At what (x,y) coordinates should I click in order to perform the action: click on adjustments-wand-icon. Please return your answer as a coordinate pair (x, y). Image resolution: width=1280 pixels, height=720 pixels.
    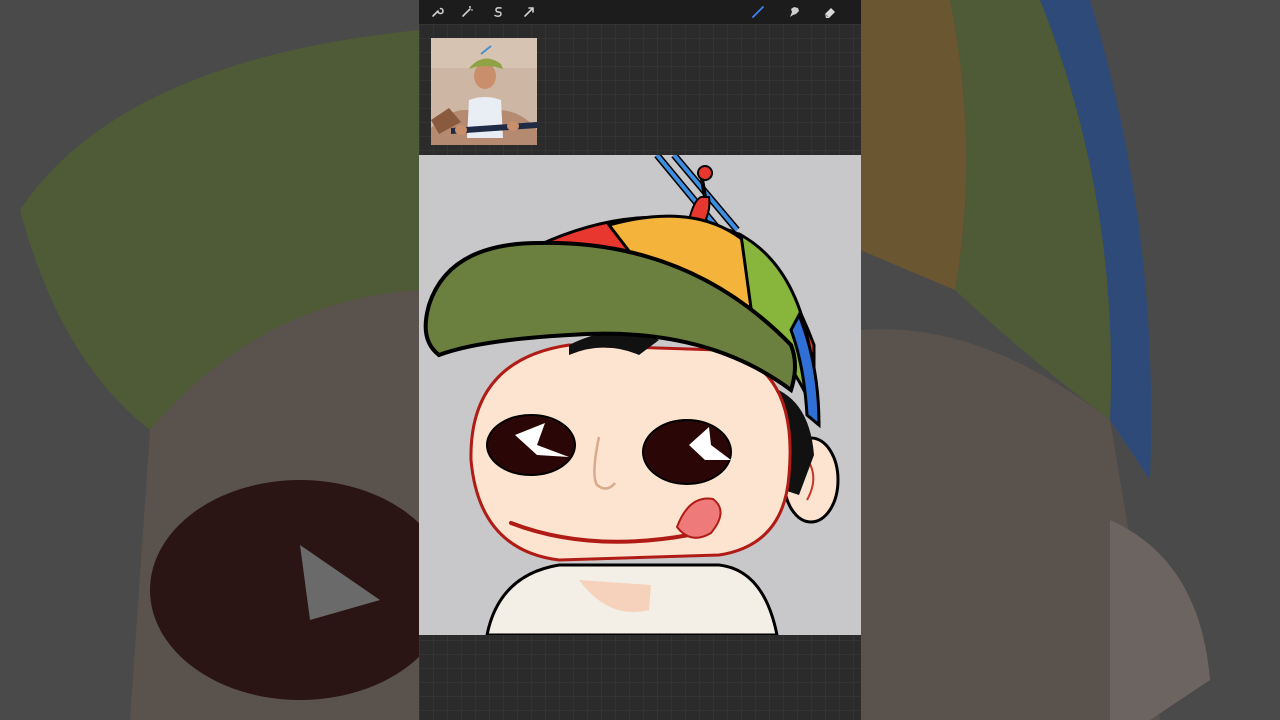
    Looking at the image, I should click on (467, 12).